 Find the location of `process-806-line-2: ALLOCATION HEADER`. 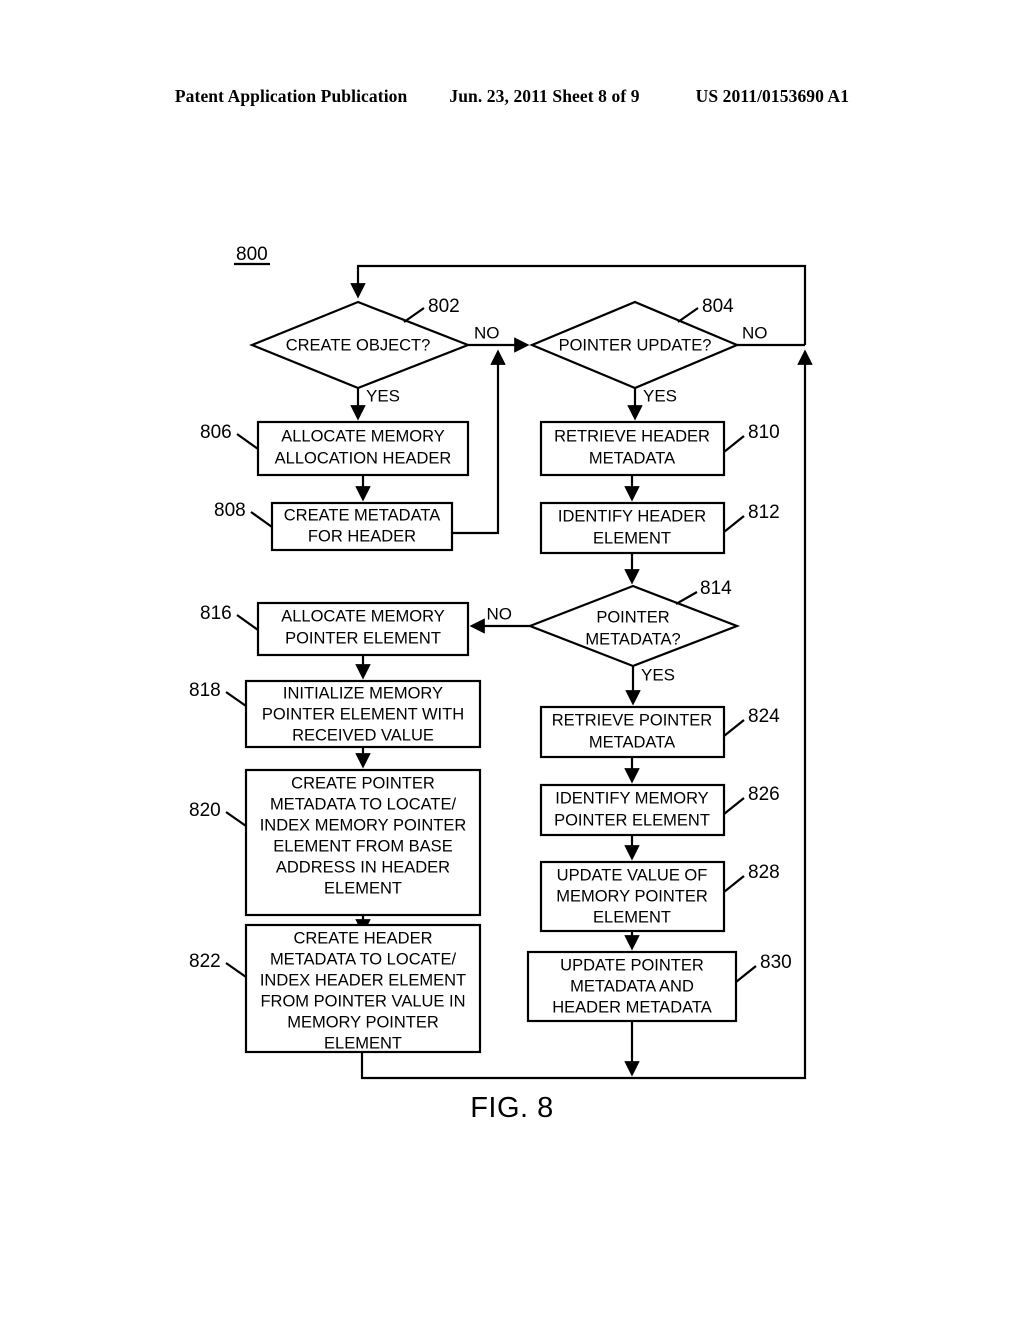

process-806-line-2: ALLOCATION HEADER is located at coordinates (363, 458).